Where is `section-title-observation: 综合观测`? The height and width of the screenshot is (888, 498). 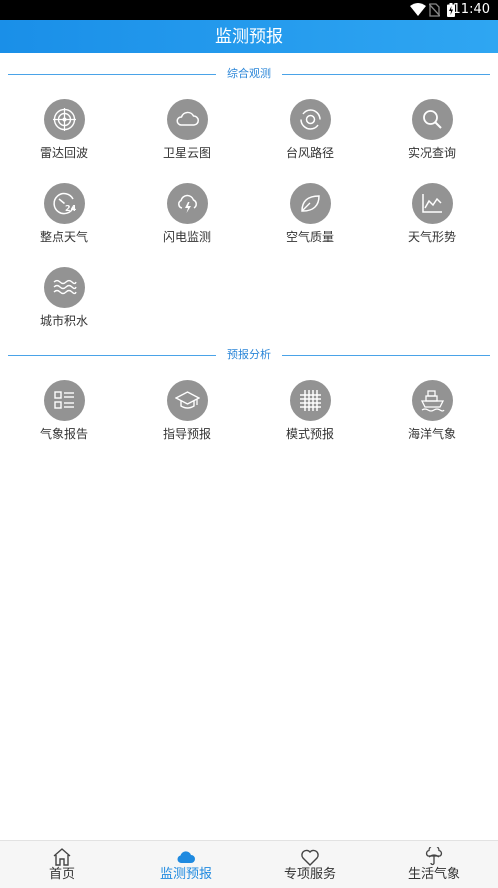 section-title-observation: 综合观测 is located at coordinates (249, 74).